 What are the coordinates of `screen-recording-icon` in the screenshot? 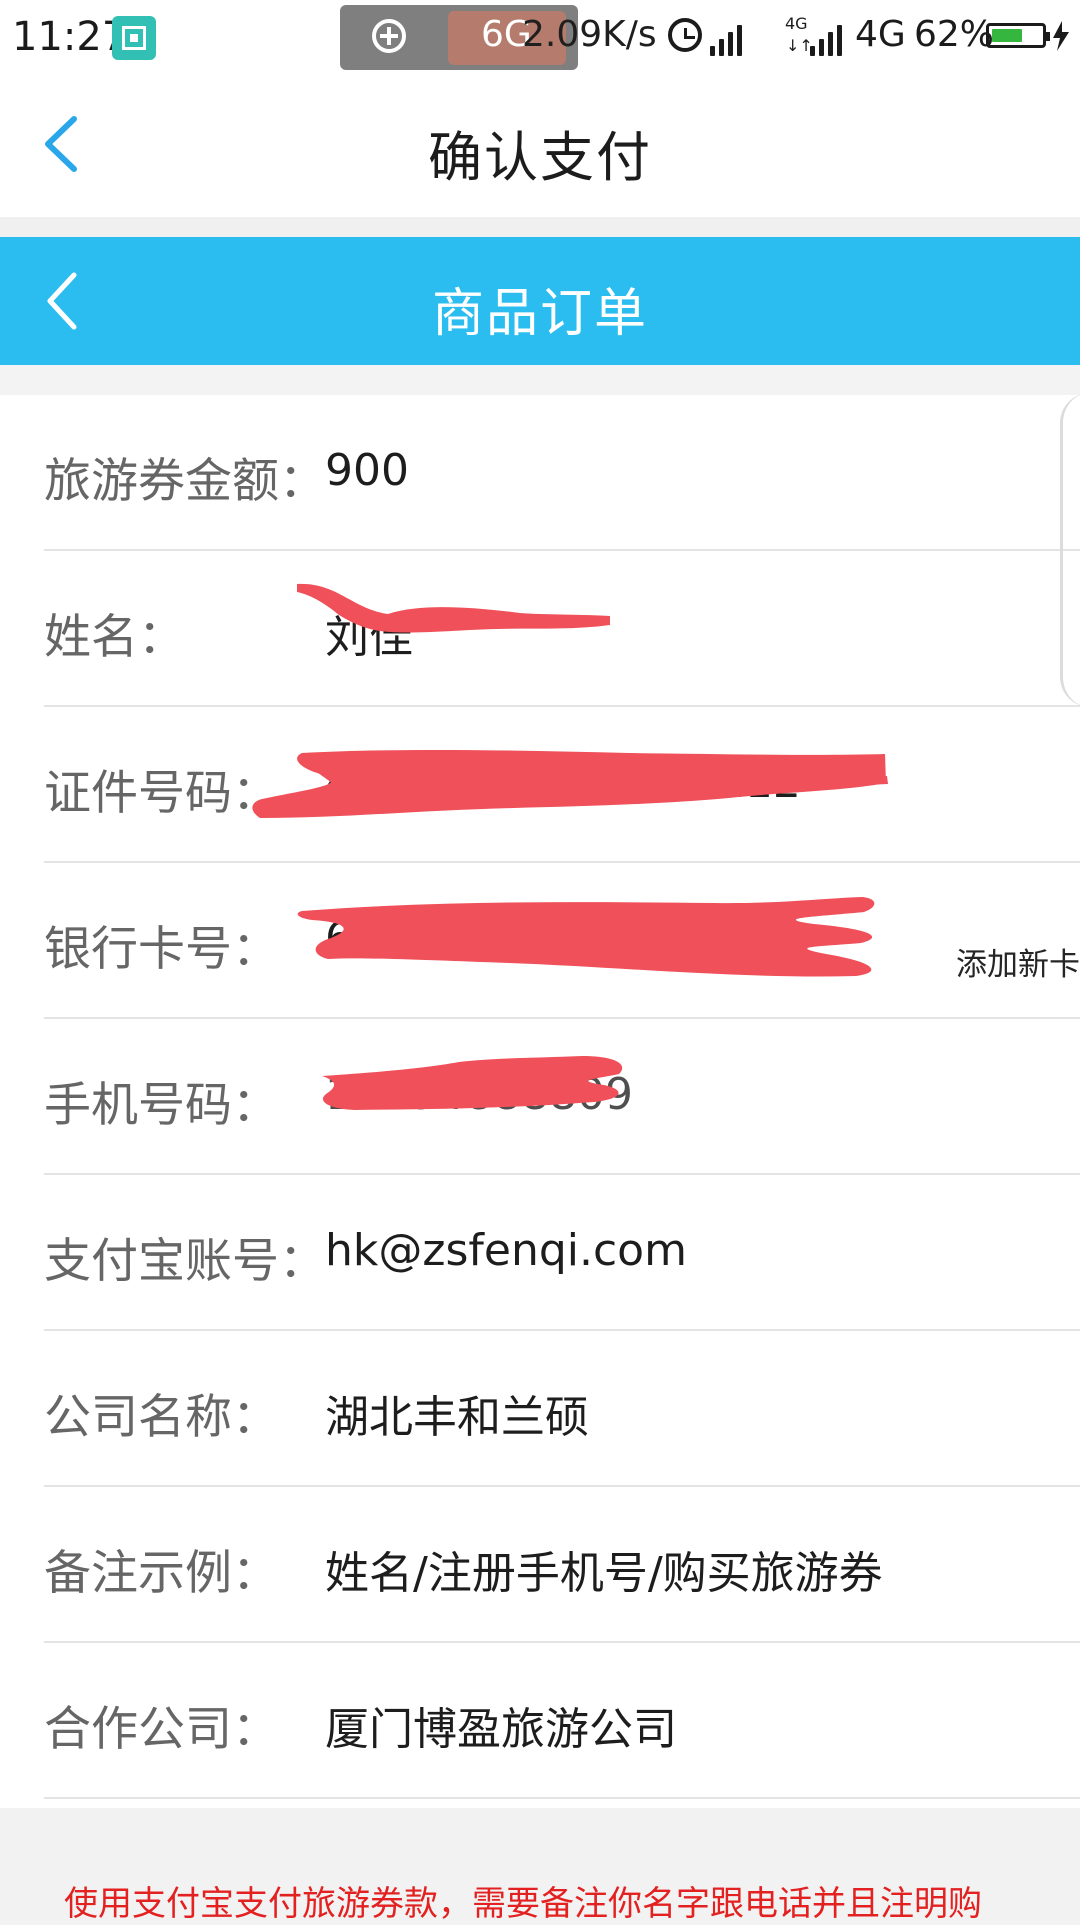 It's located at (134, 38).